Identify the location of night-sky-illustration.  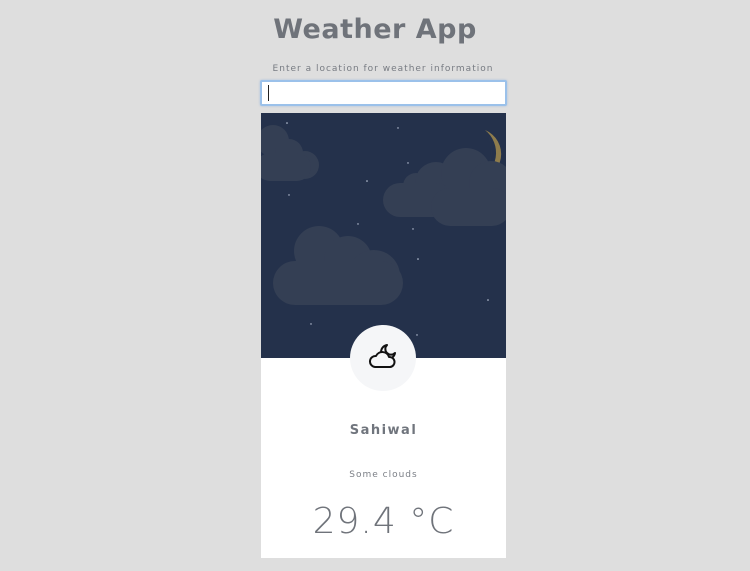
(383, 235).